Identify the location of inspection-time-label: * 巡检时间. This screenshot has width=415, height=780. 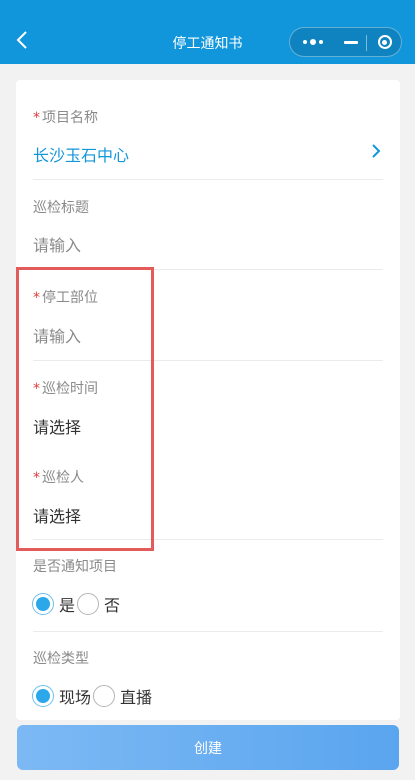
(65, 388).